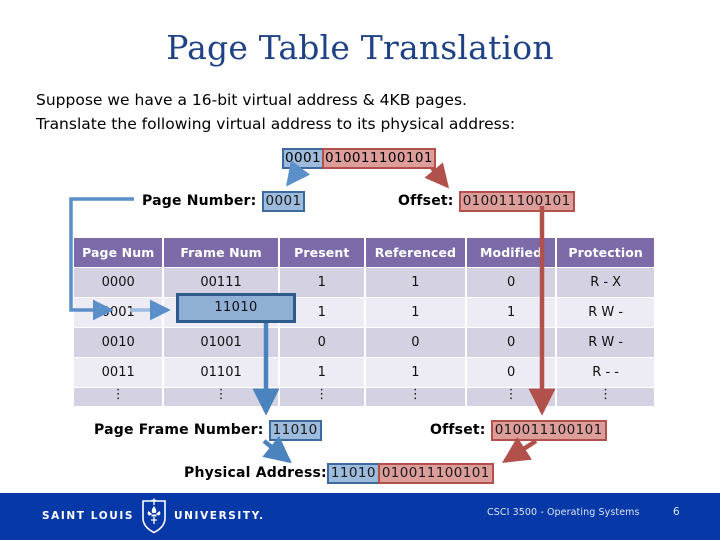  I want to click on cell-present: 0, so click(321, 342).